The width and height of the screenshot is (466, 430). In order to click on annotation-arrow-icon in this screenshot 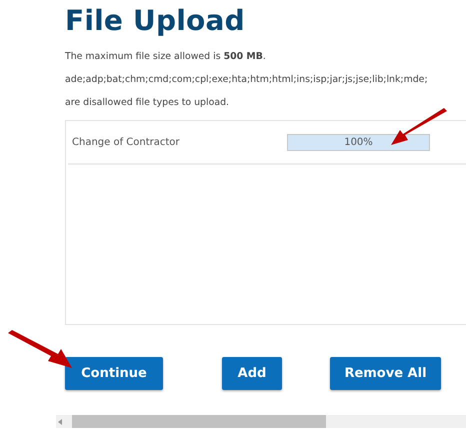, I will do `click(39, 350)`.